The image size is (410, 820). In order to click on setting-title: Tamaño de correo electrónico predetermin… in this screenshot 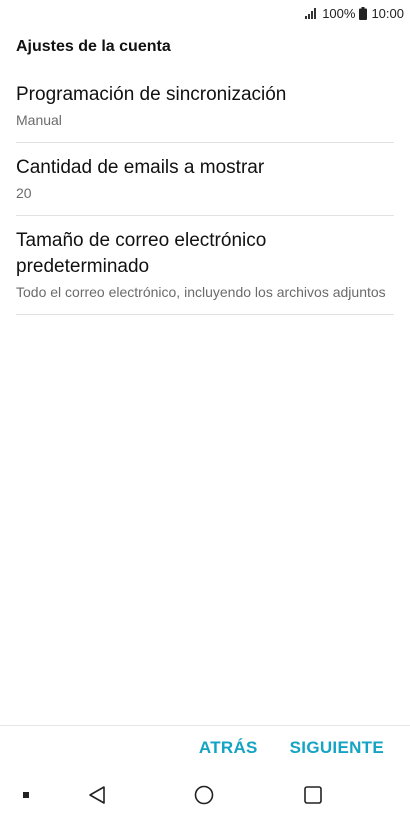, I will do `click(141, 253)`.